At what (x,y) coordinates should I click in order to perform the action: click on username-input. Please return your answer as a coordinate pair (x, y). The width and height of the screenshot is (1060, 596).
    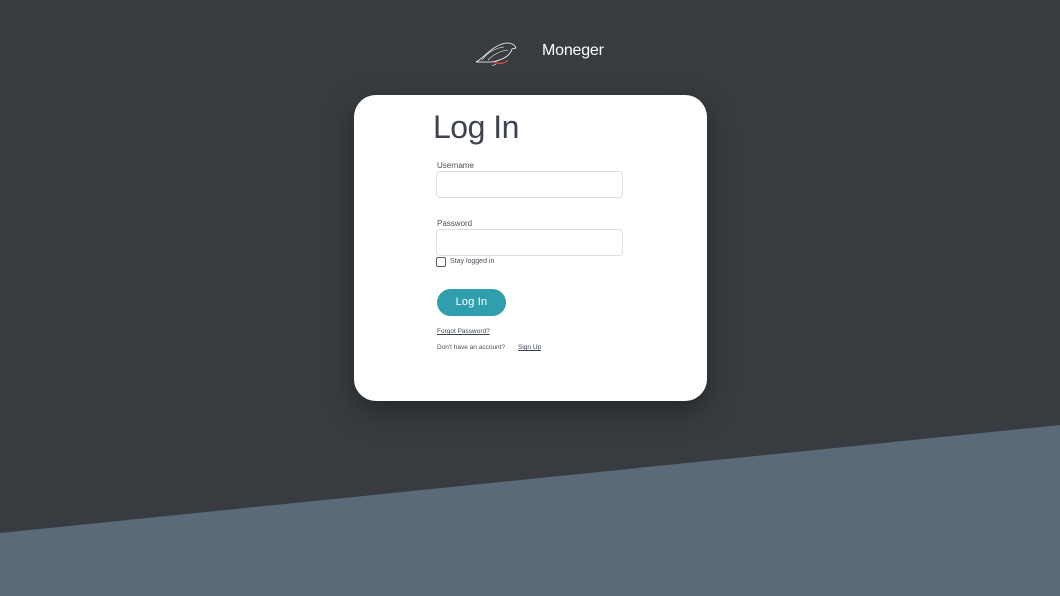
    Looking at the image, I should click on (529, 184).